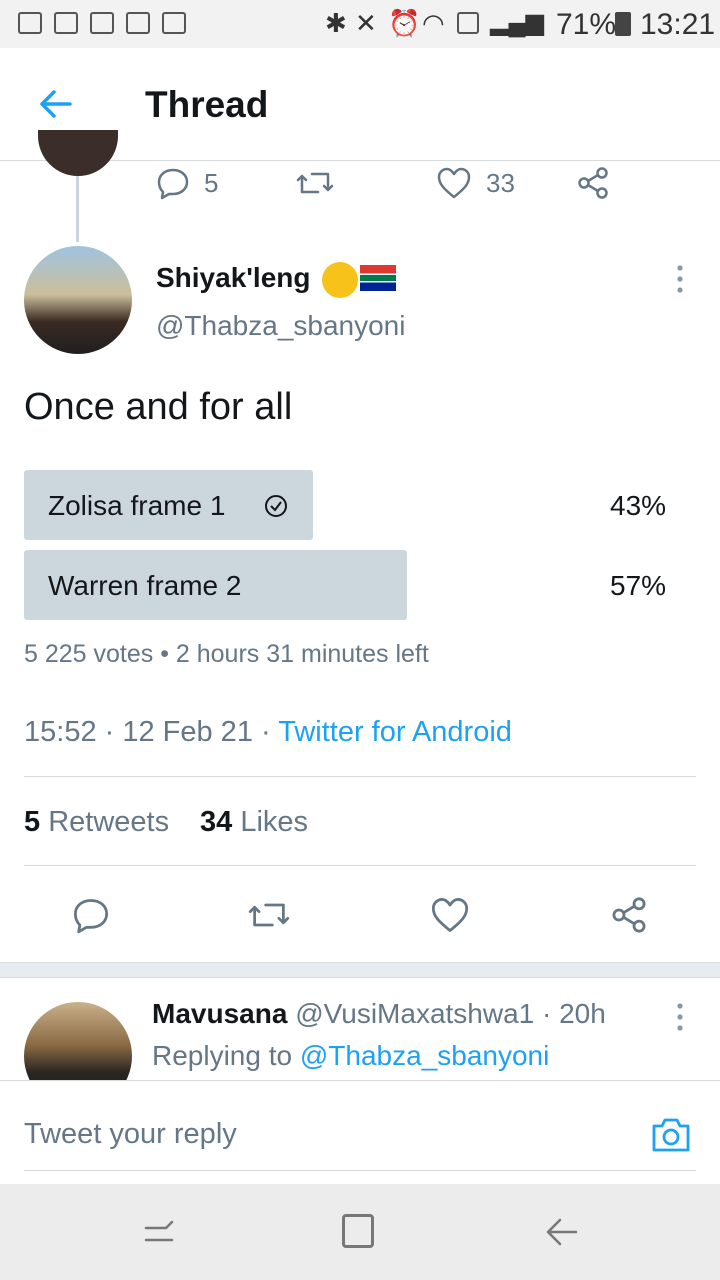 The width and height of the screenshot is (720, 1280). I want to click on likes-stat: 34 Likes, so click(254, 822).